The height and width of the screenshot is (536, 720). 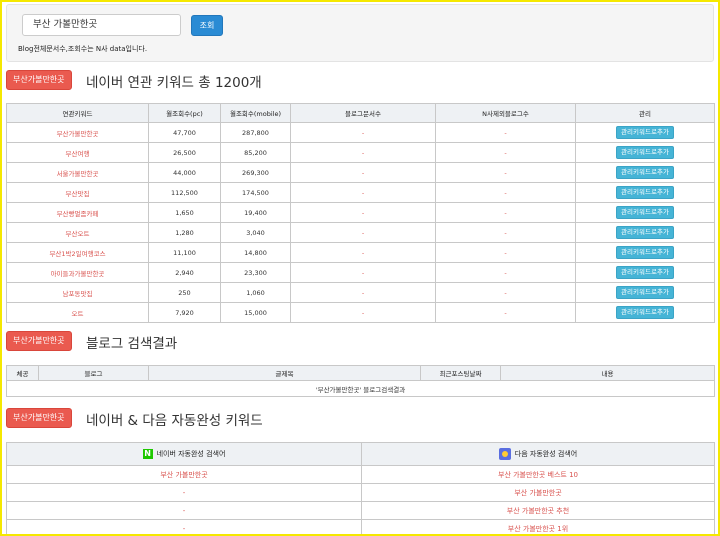 I want to click on keyword-link: 오트, so click(x=77, y=312).